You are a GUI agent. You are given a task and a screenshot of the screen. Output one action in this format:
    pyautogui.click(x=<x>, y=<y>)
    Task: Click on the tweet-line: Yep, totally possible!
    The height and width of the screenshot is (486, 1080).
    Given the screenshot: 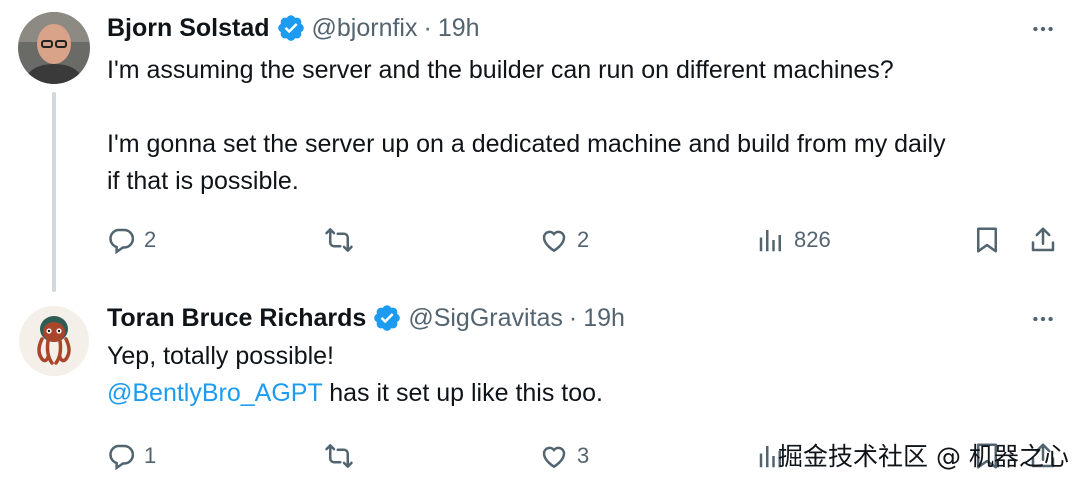 What is the action you would take?
    pyautogui.click(x=221, y=356)
    